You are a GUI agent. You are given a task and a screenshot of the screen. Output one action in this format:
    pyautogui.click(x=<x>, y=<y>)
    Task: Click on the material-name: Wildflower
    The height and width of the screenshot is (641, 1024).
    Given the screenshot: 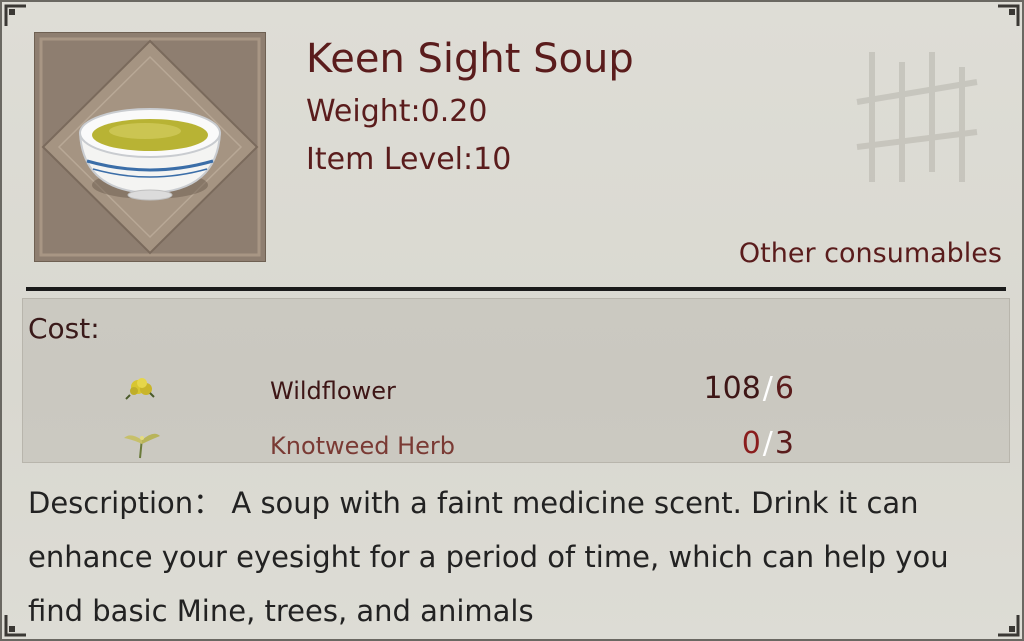 What is the action you would take?
    pyautogui.click(x=333, y=391)
    